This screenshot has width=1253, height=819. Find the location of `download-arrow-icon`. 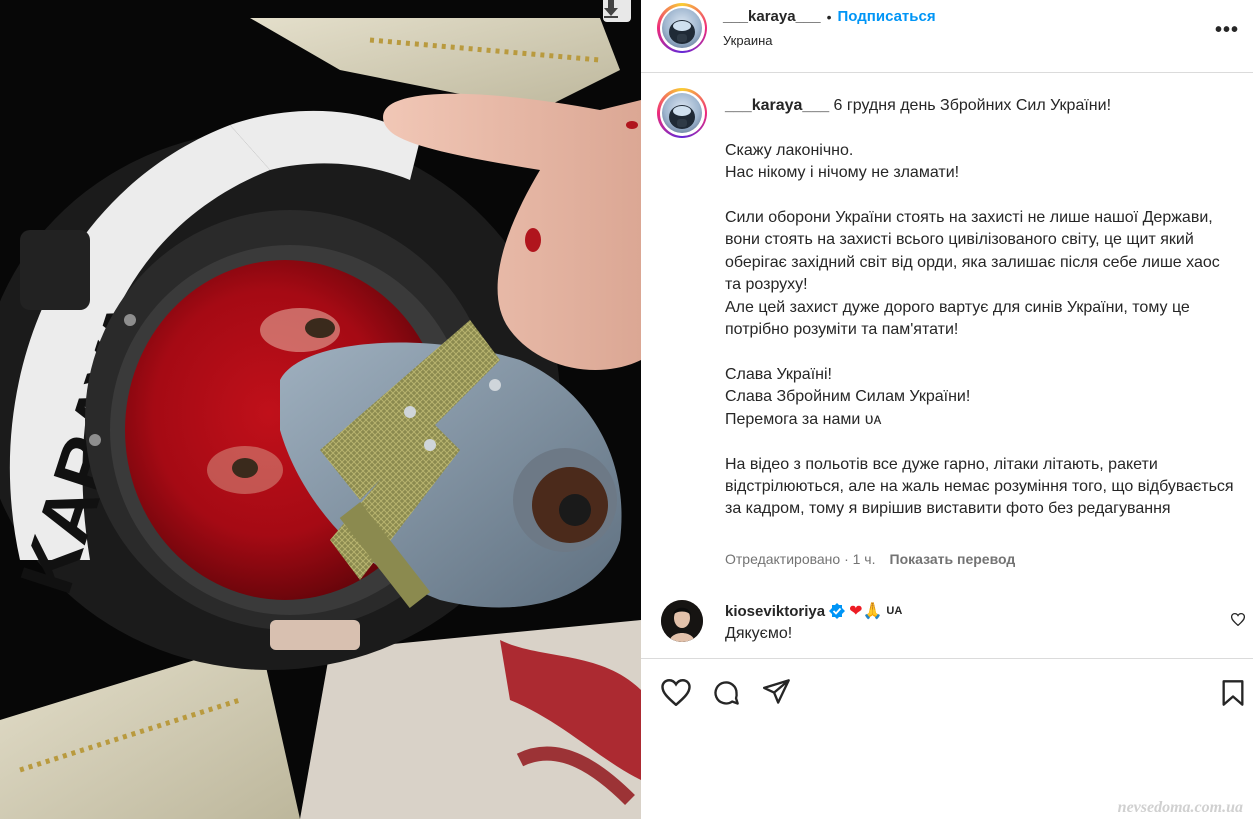

download-arrow-icon is located at coordinates (611, 9).